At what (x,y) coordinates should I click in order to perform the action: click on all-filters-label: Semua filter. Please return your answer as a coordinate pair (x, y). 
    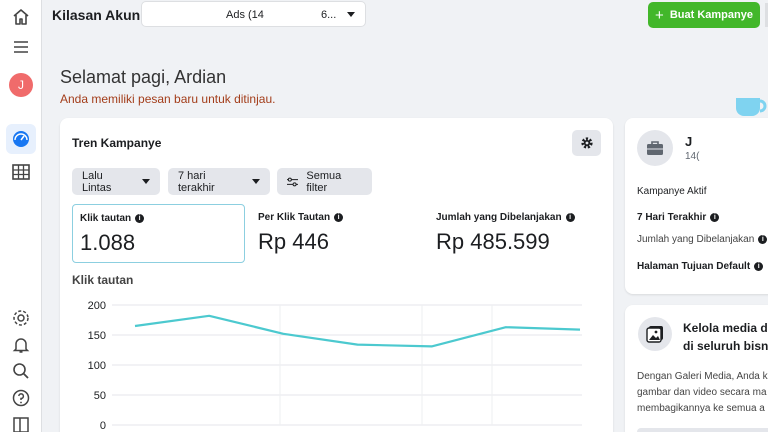
    Looking at the image, I should click on (324, 181).